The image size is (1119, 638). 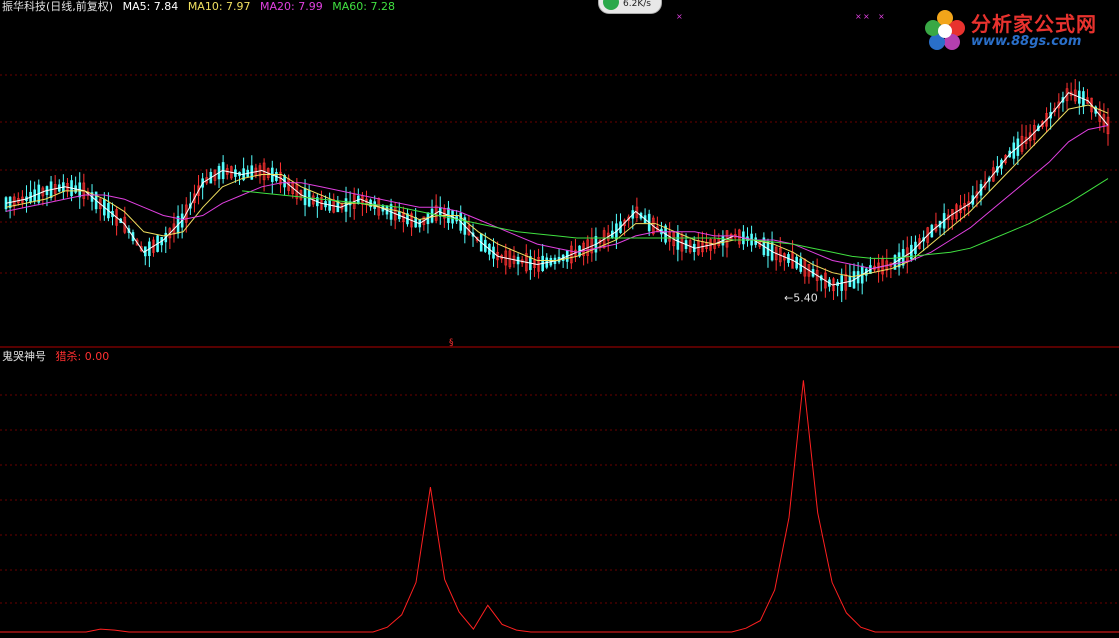 What do you see at coordinates (219, 6) in the screenshot?
I see `ma10-label: MA10: 7.97` at bounding box center [219, 6].